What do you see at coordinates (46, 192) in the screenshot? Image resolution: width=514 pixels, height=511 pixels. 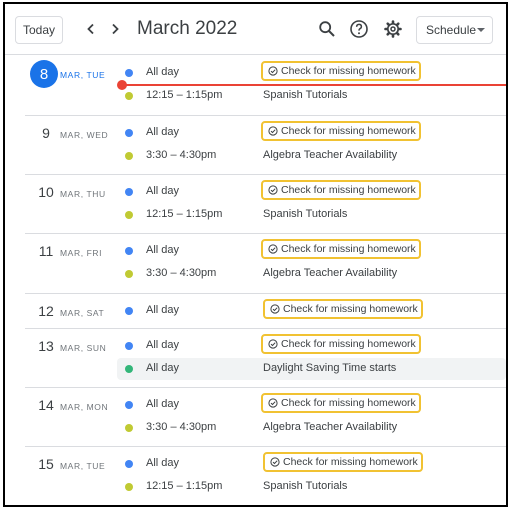 I see `day-number: 10` at bounding box center [46, 192].